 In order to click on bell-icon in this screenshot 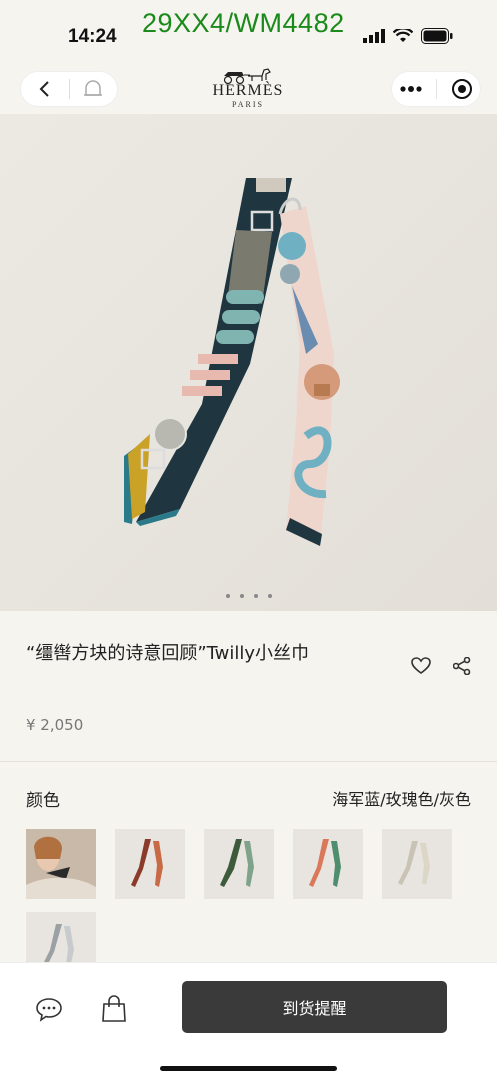, I will do `click(93, 88)`.